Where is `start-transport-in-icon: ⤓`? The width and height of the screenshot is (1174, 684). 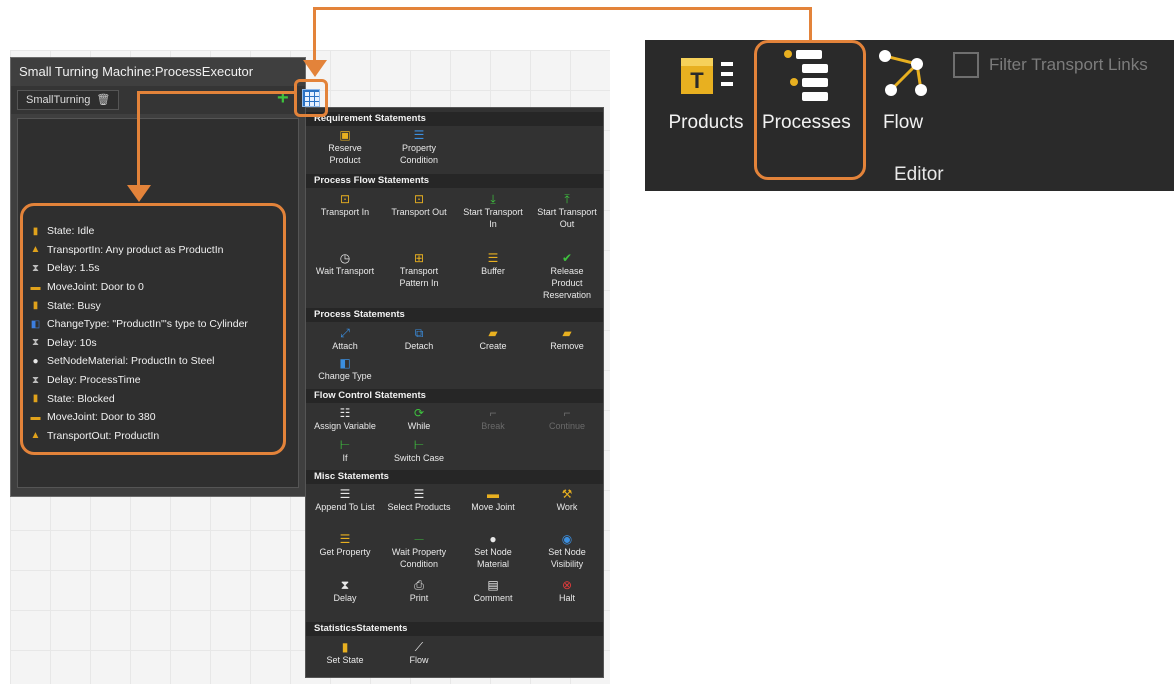 start-transport-in-icon: ⤓ is located at coordinates (493, 199).